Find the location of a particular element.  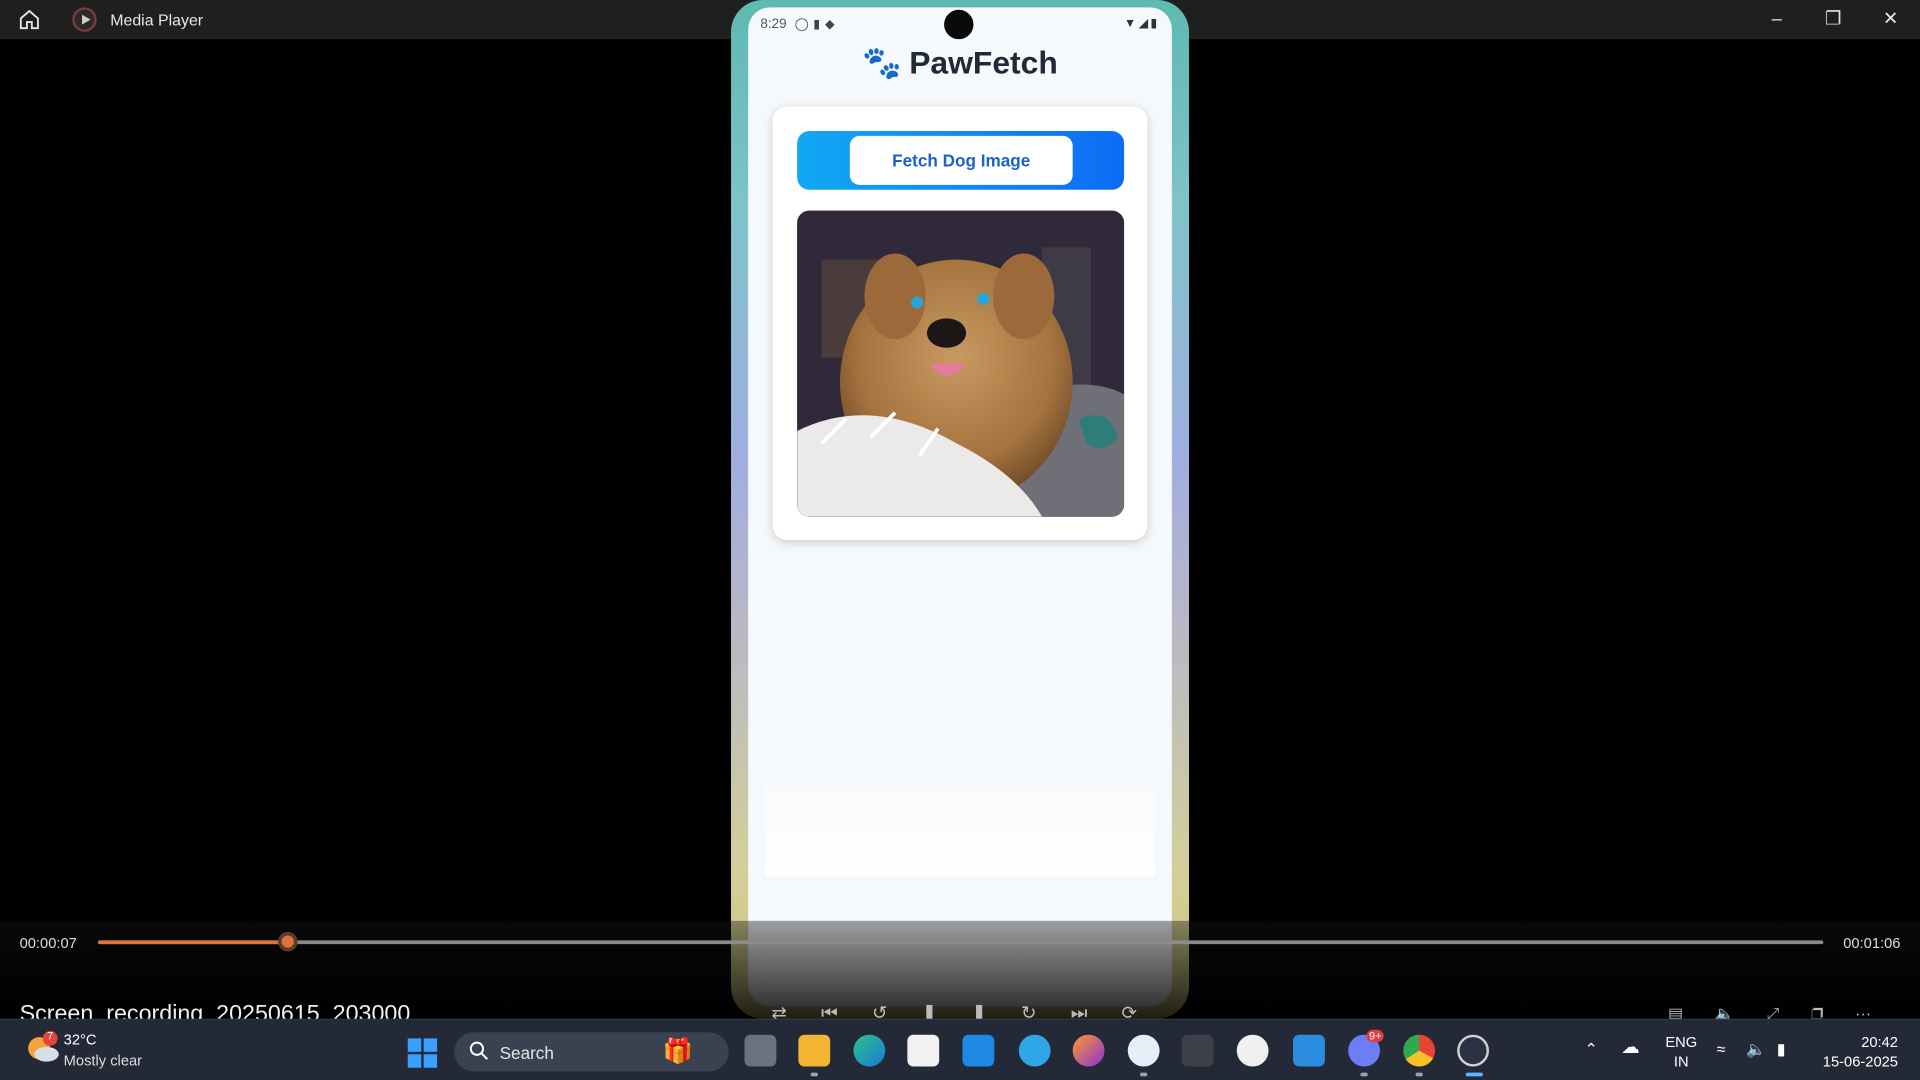

language-indicator: ENG IN is located at coordinates (1681, 1051).